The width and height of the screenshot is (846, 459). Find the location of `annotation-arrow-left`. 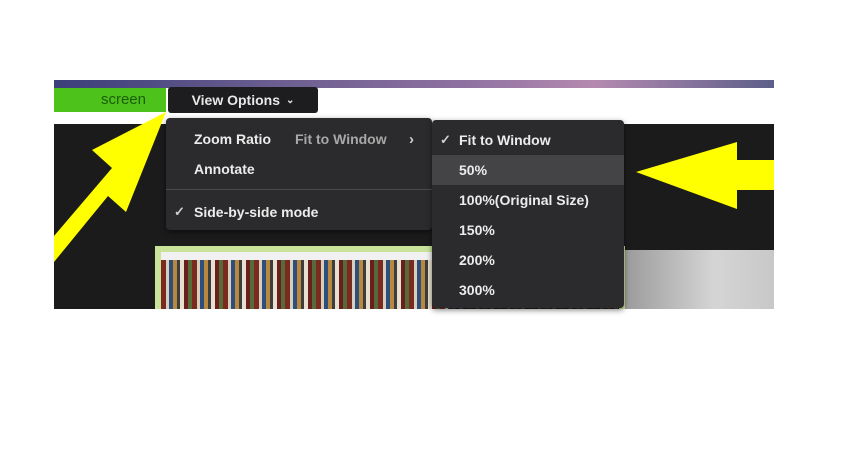

annotation-arrow-left is located at coordinates (110, 187).